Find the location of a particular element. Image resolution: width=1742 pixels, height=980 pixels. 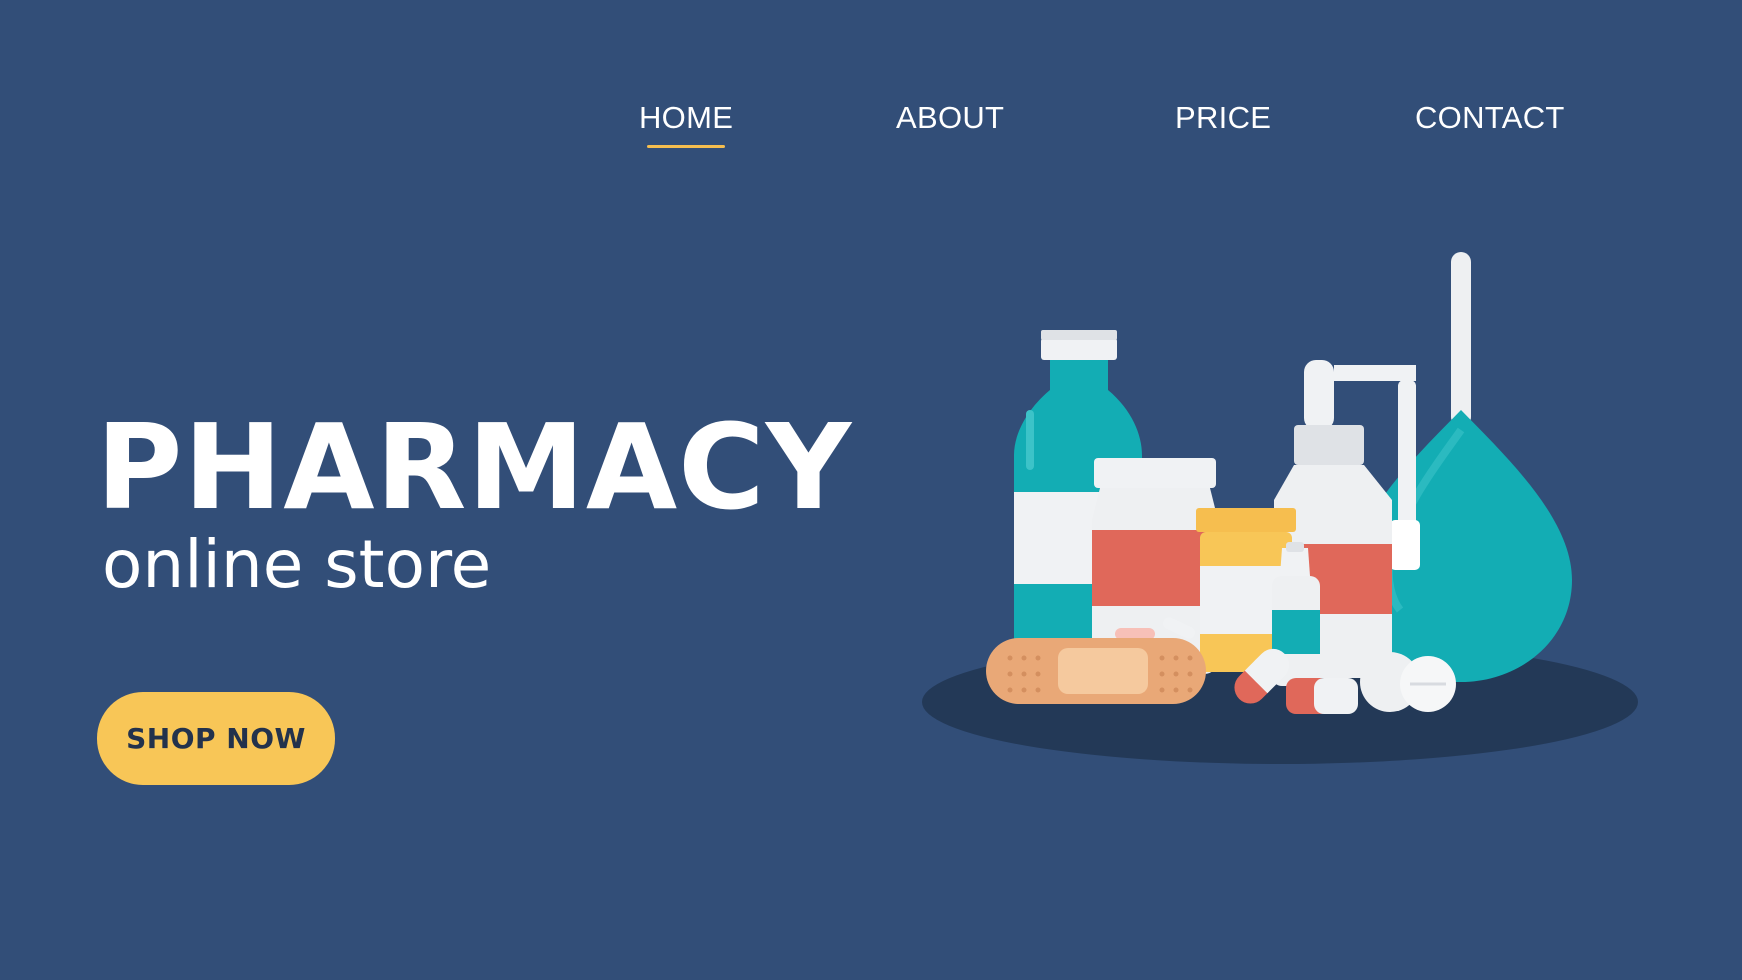

shop-now-button: SHOP NOW is located at coordinates (216, 738).